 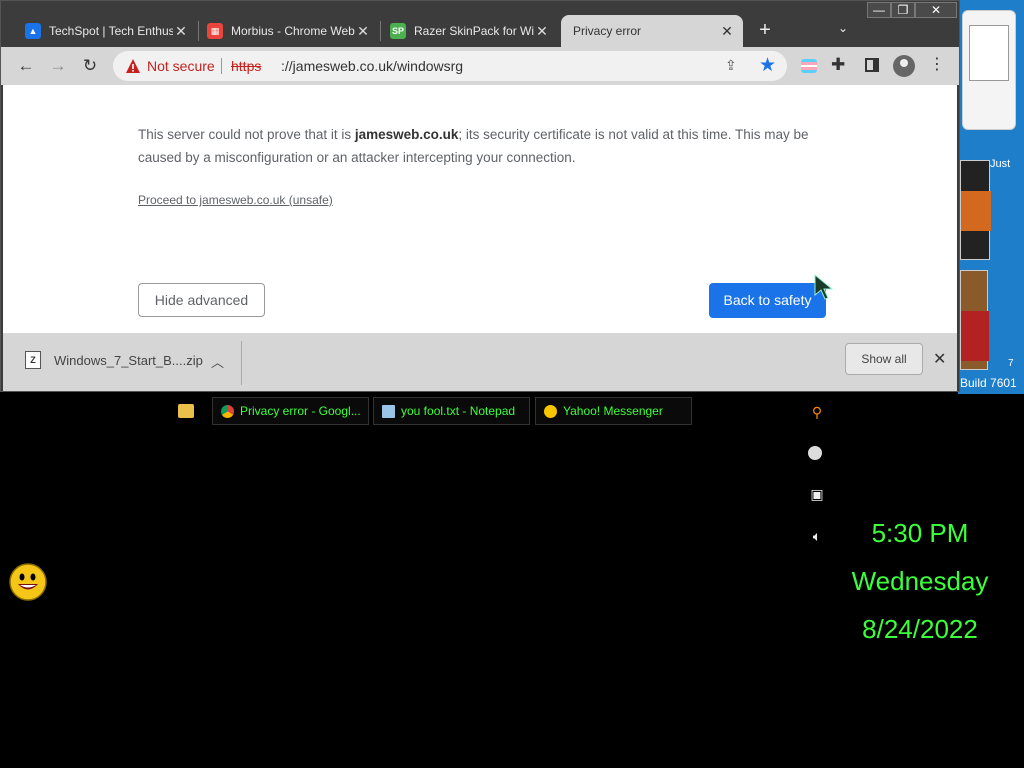 What do you see at coordinates (1011, 363) in the screenshot?
I see `desktop-label: 7` at bounding box center [1011, 363].